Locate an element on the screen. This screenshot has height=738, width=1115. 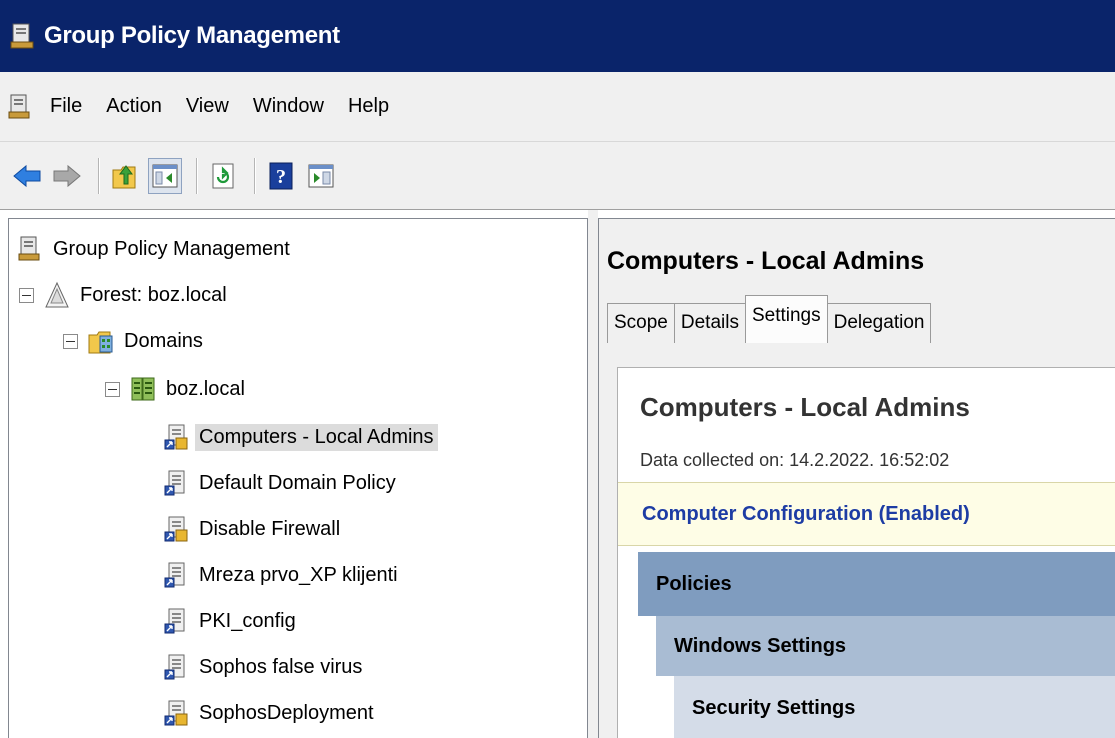
menu-help: Help is located at coordinates (368, 106).